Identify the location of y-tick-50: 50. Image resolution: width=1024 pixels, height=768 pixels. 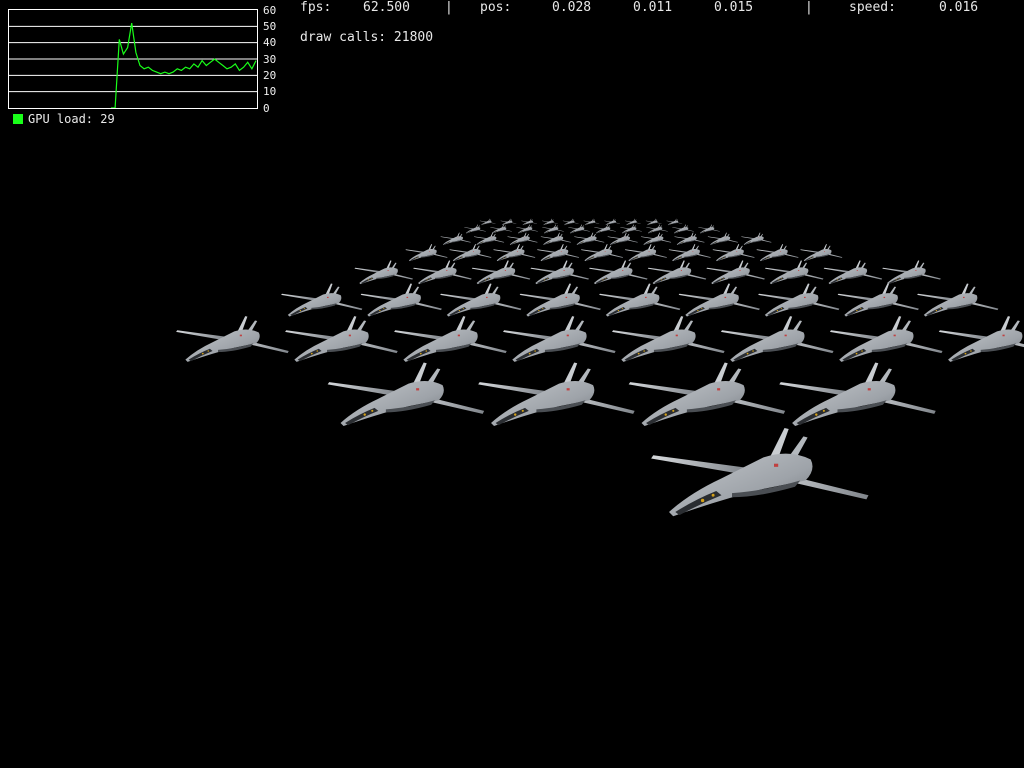
(270, 26).